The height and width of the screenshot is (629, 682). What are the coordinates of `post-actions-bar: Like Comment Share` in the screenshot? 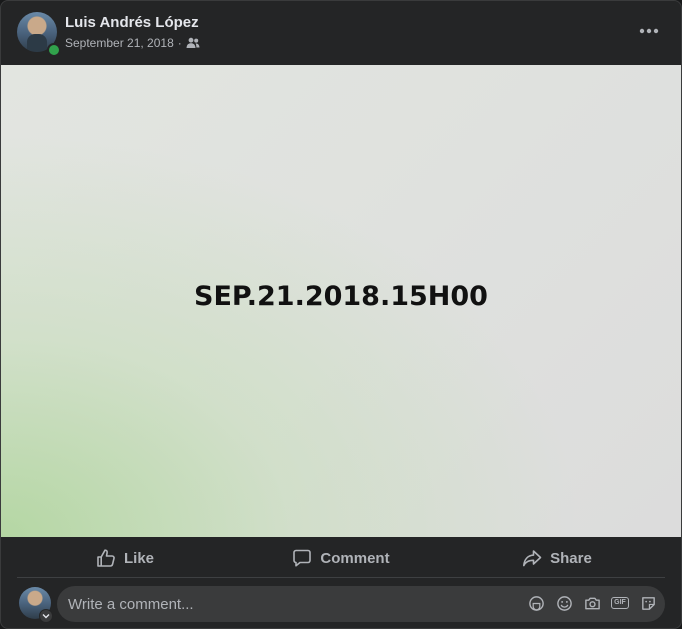 It's located at (341, 558).